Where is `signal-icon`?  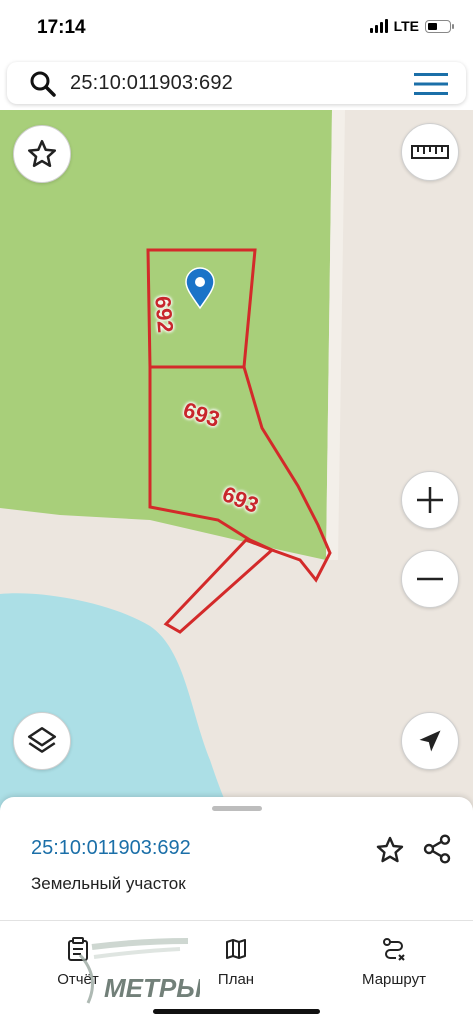
signal-icon is located at coordinates (378, 26).